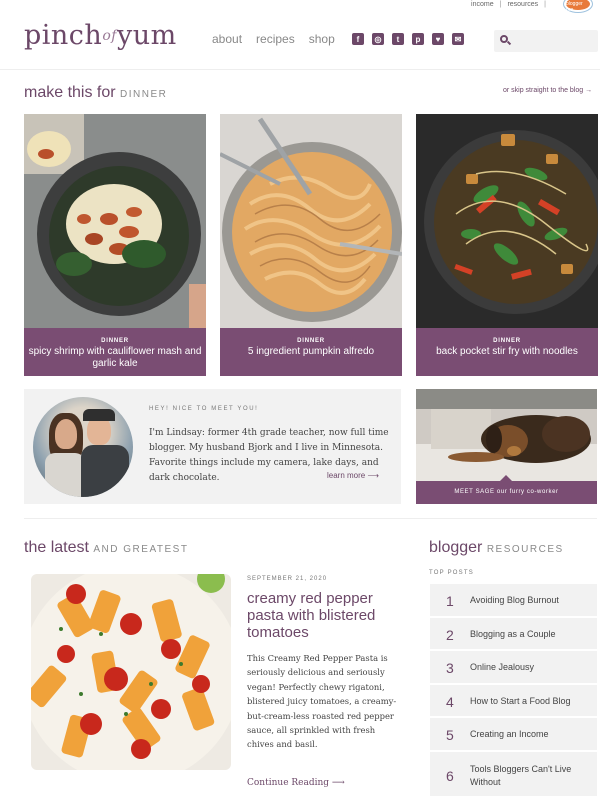  I want to click on featured-heading-main: make this for, so click(70, 92).